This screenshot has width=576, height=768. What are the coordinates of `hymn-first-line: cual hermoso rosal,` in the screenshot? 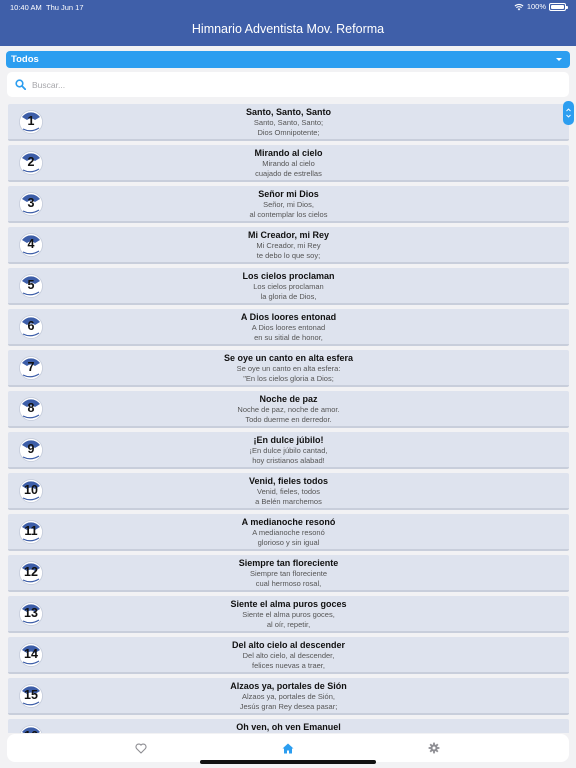 It's located at (288, 583).